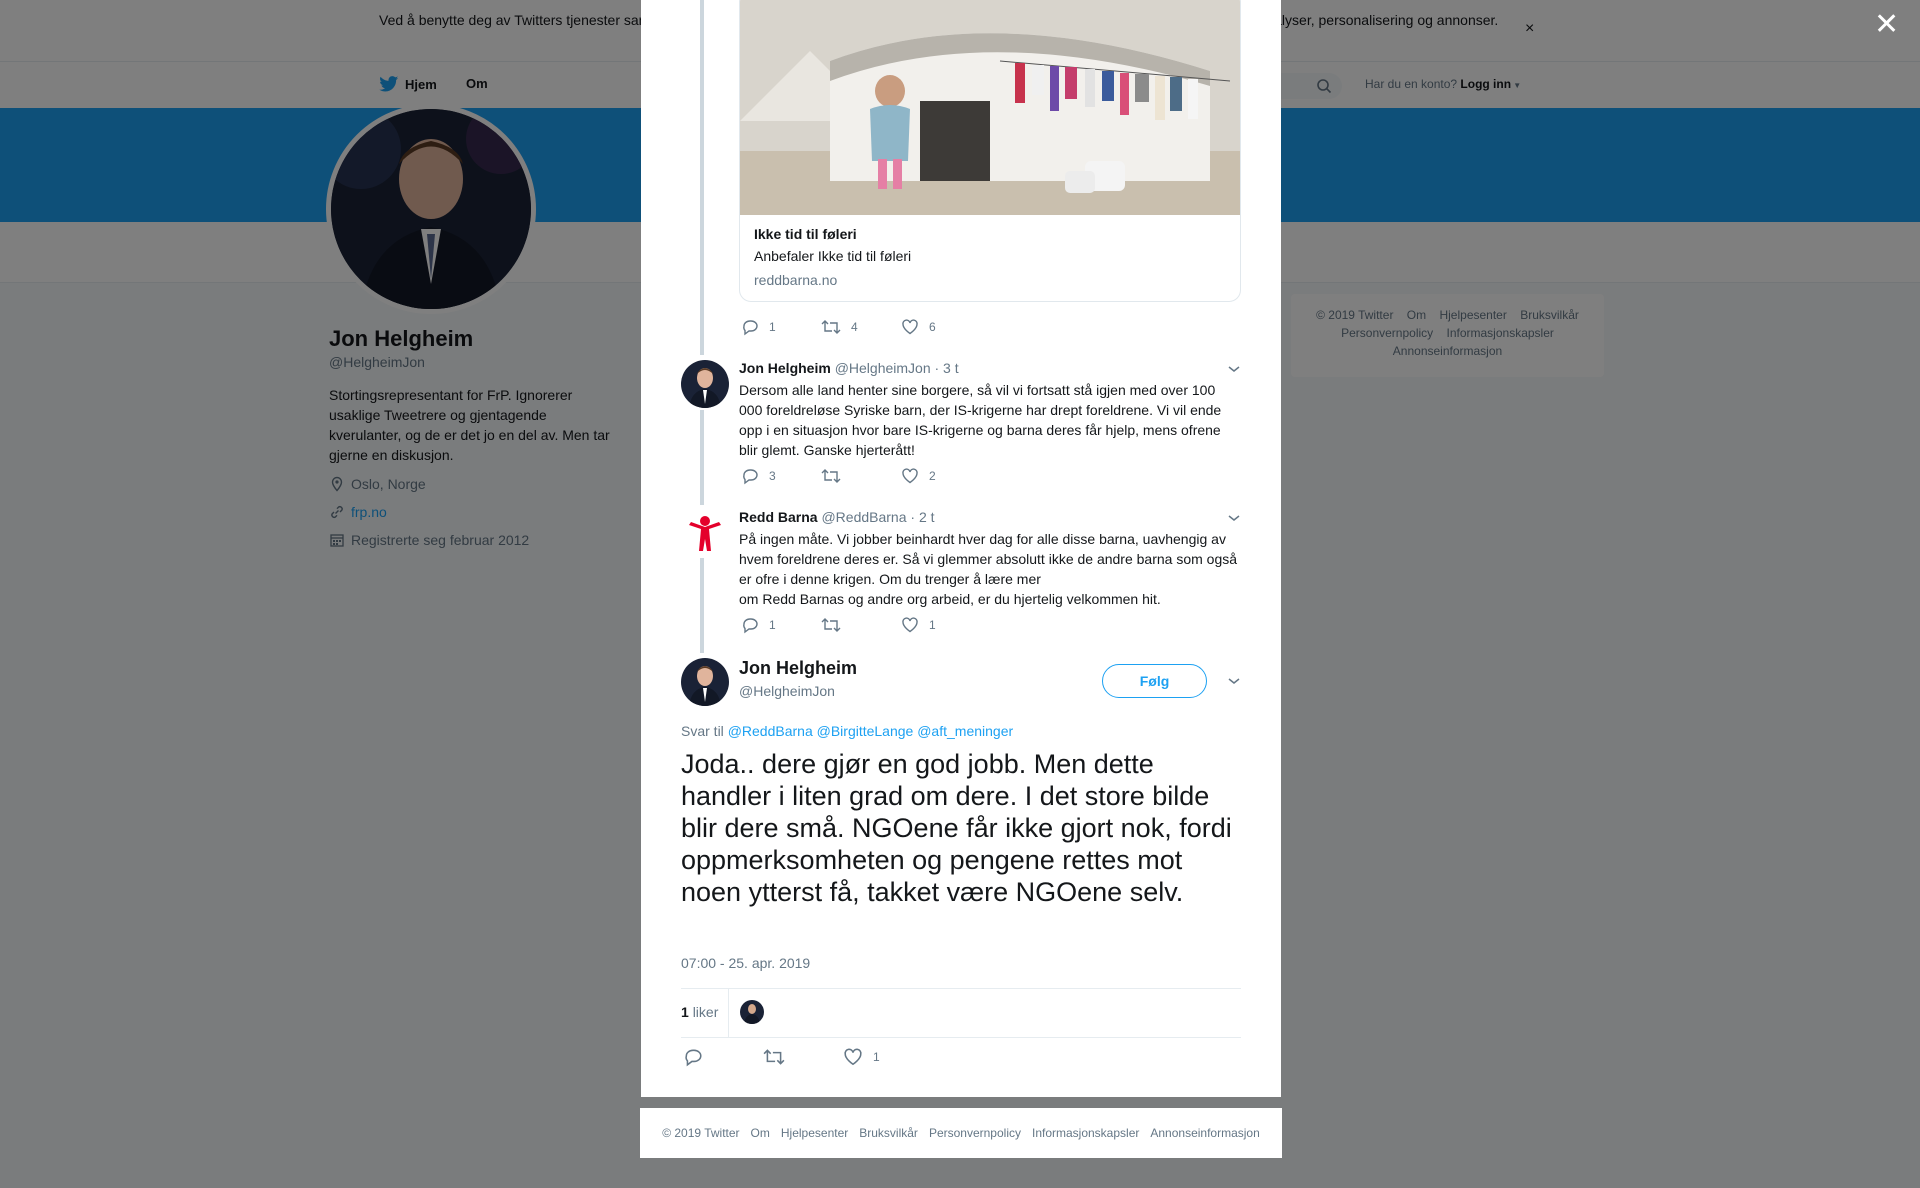 This screenshot has width=1920, height=1188. I want to click on main-tweet-timestamp: 07:00 - 25. apr. 2019, so click(745, 963).